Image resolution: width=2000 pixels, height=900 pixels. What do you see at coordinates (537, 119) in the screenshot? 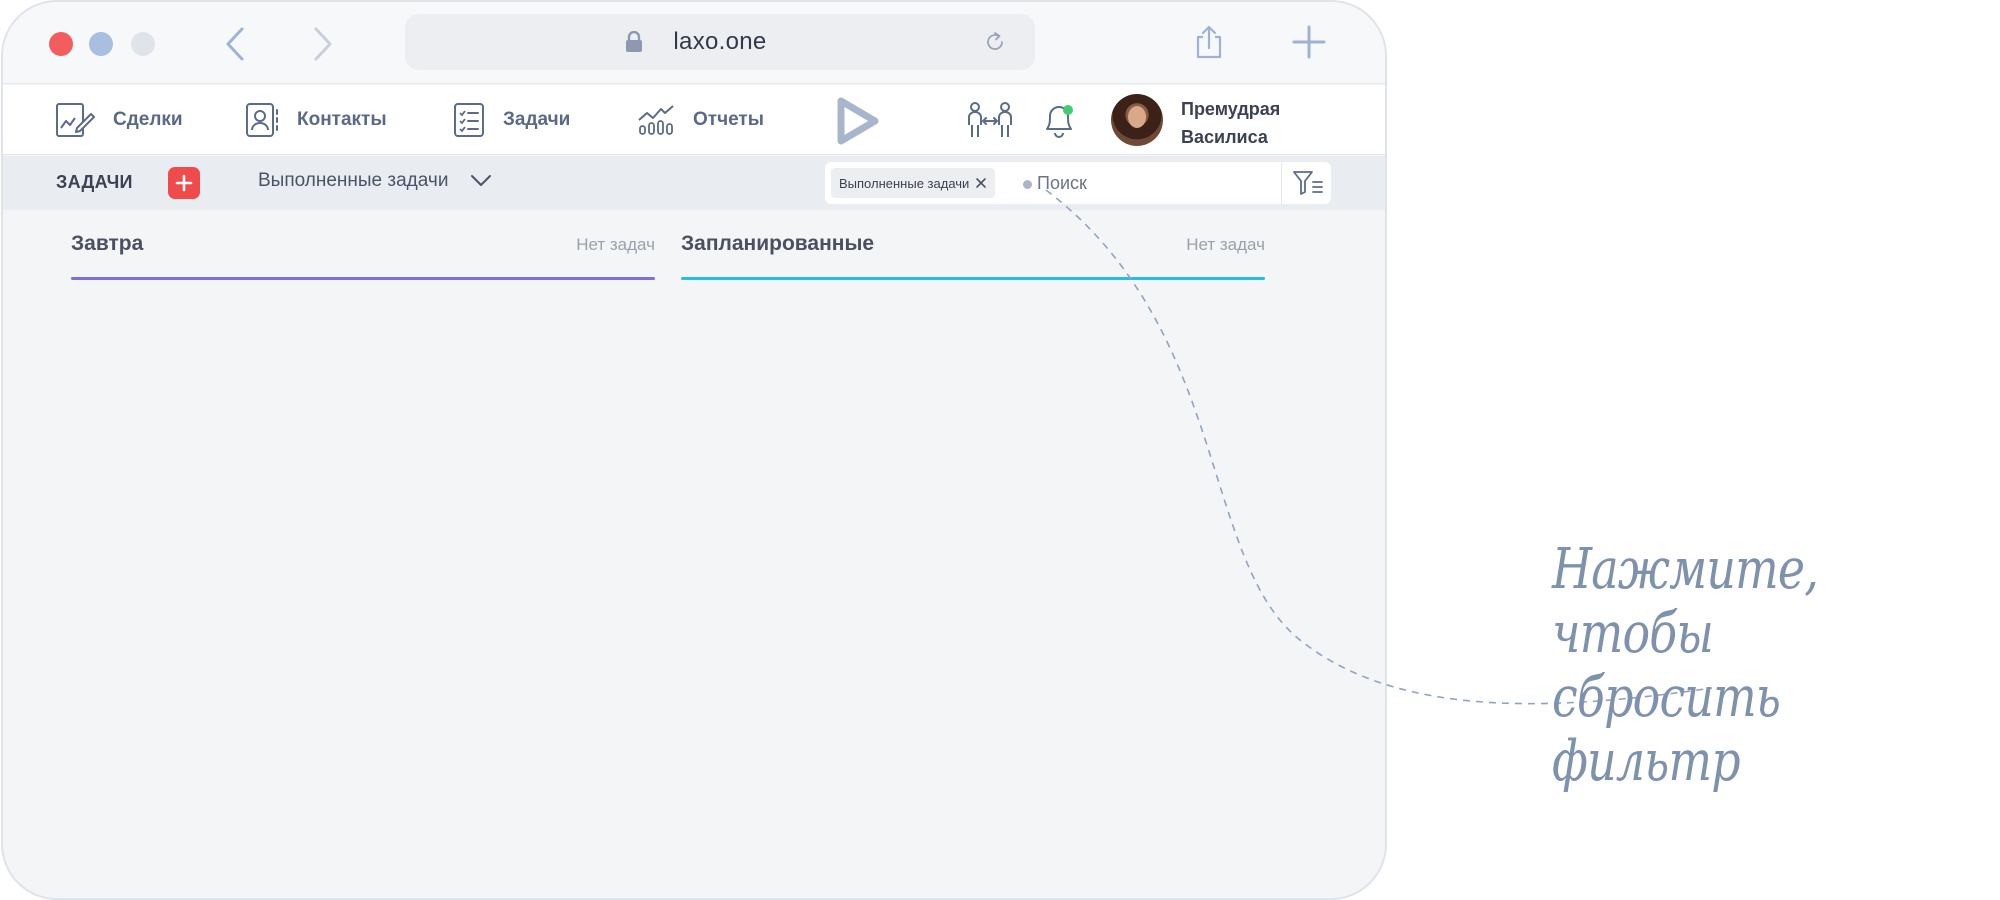
I see `nav-item-label: Задачи` at bounding box center [537, 119].